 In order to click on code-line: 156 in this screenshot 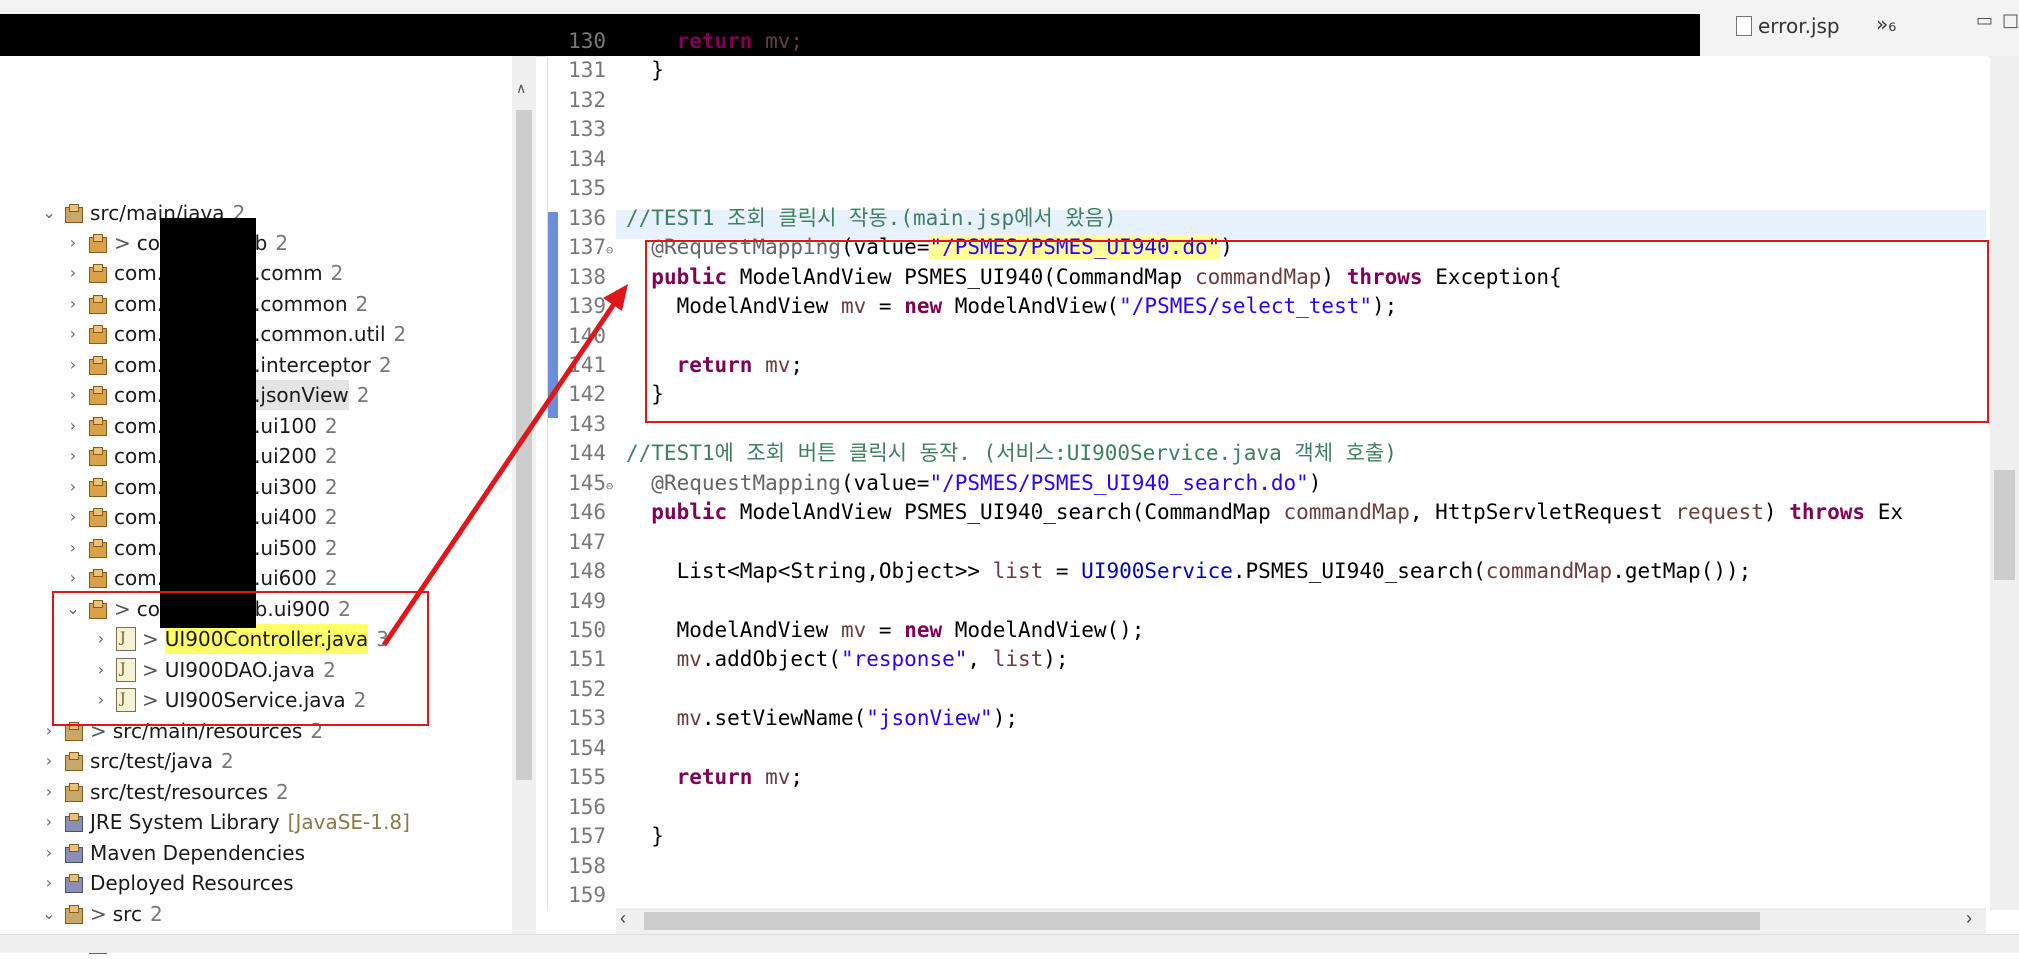, I will do `click(591, 807)`.